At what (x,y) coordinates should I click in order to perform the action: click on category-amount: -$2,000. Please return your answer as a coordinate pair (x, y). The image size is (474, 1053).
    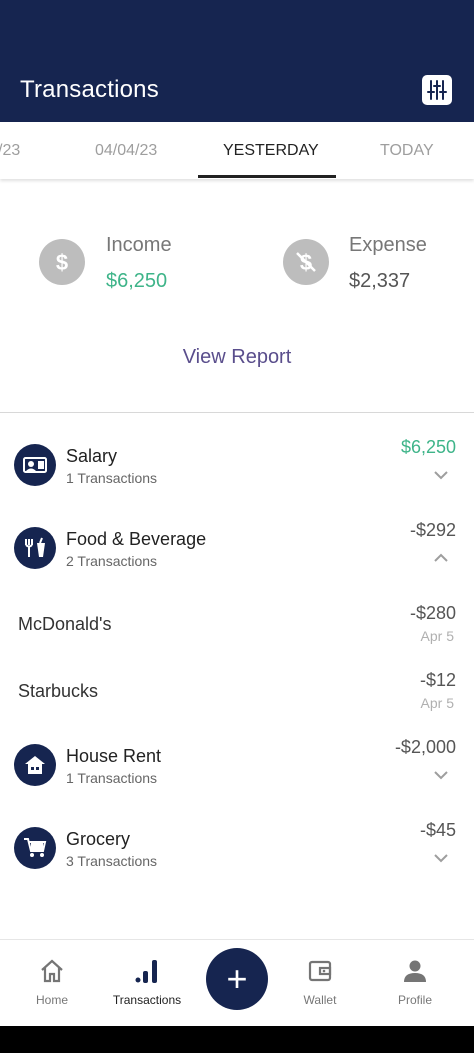
    Looking at the image, I should click on (425, 747).